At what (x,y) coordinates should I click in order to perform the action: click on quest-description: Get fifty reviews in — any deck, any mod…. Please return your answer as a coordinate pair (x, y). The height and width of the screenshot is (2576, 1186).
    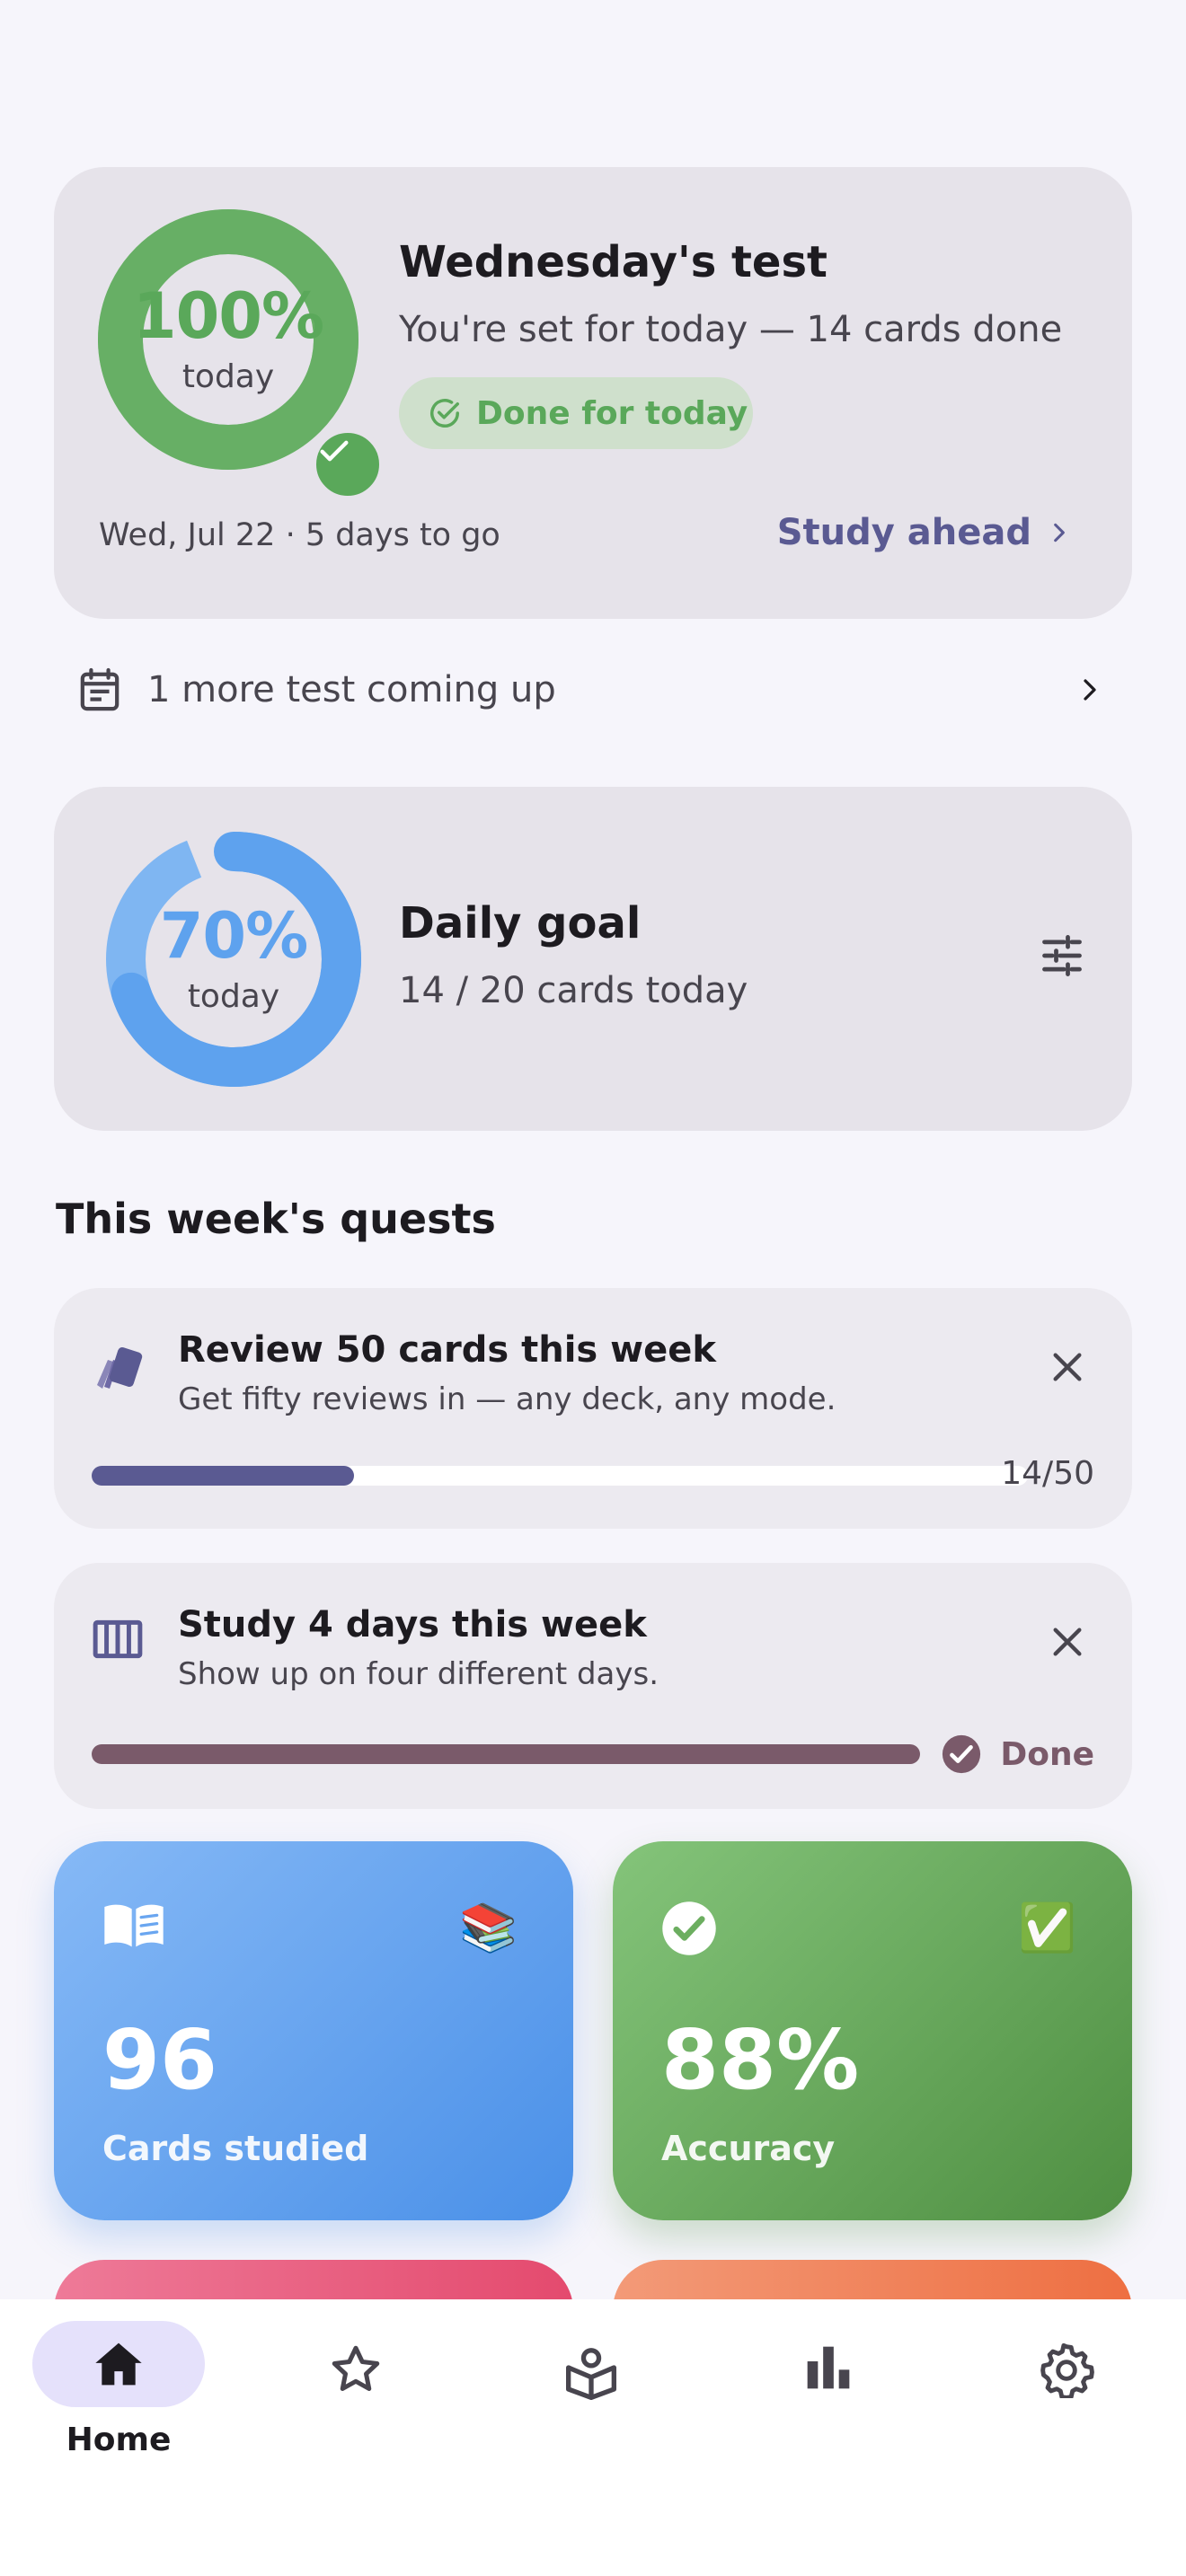
    Looking at the image, I should click on (507, 1399).